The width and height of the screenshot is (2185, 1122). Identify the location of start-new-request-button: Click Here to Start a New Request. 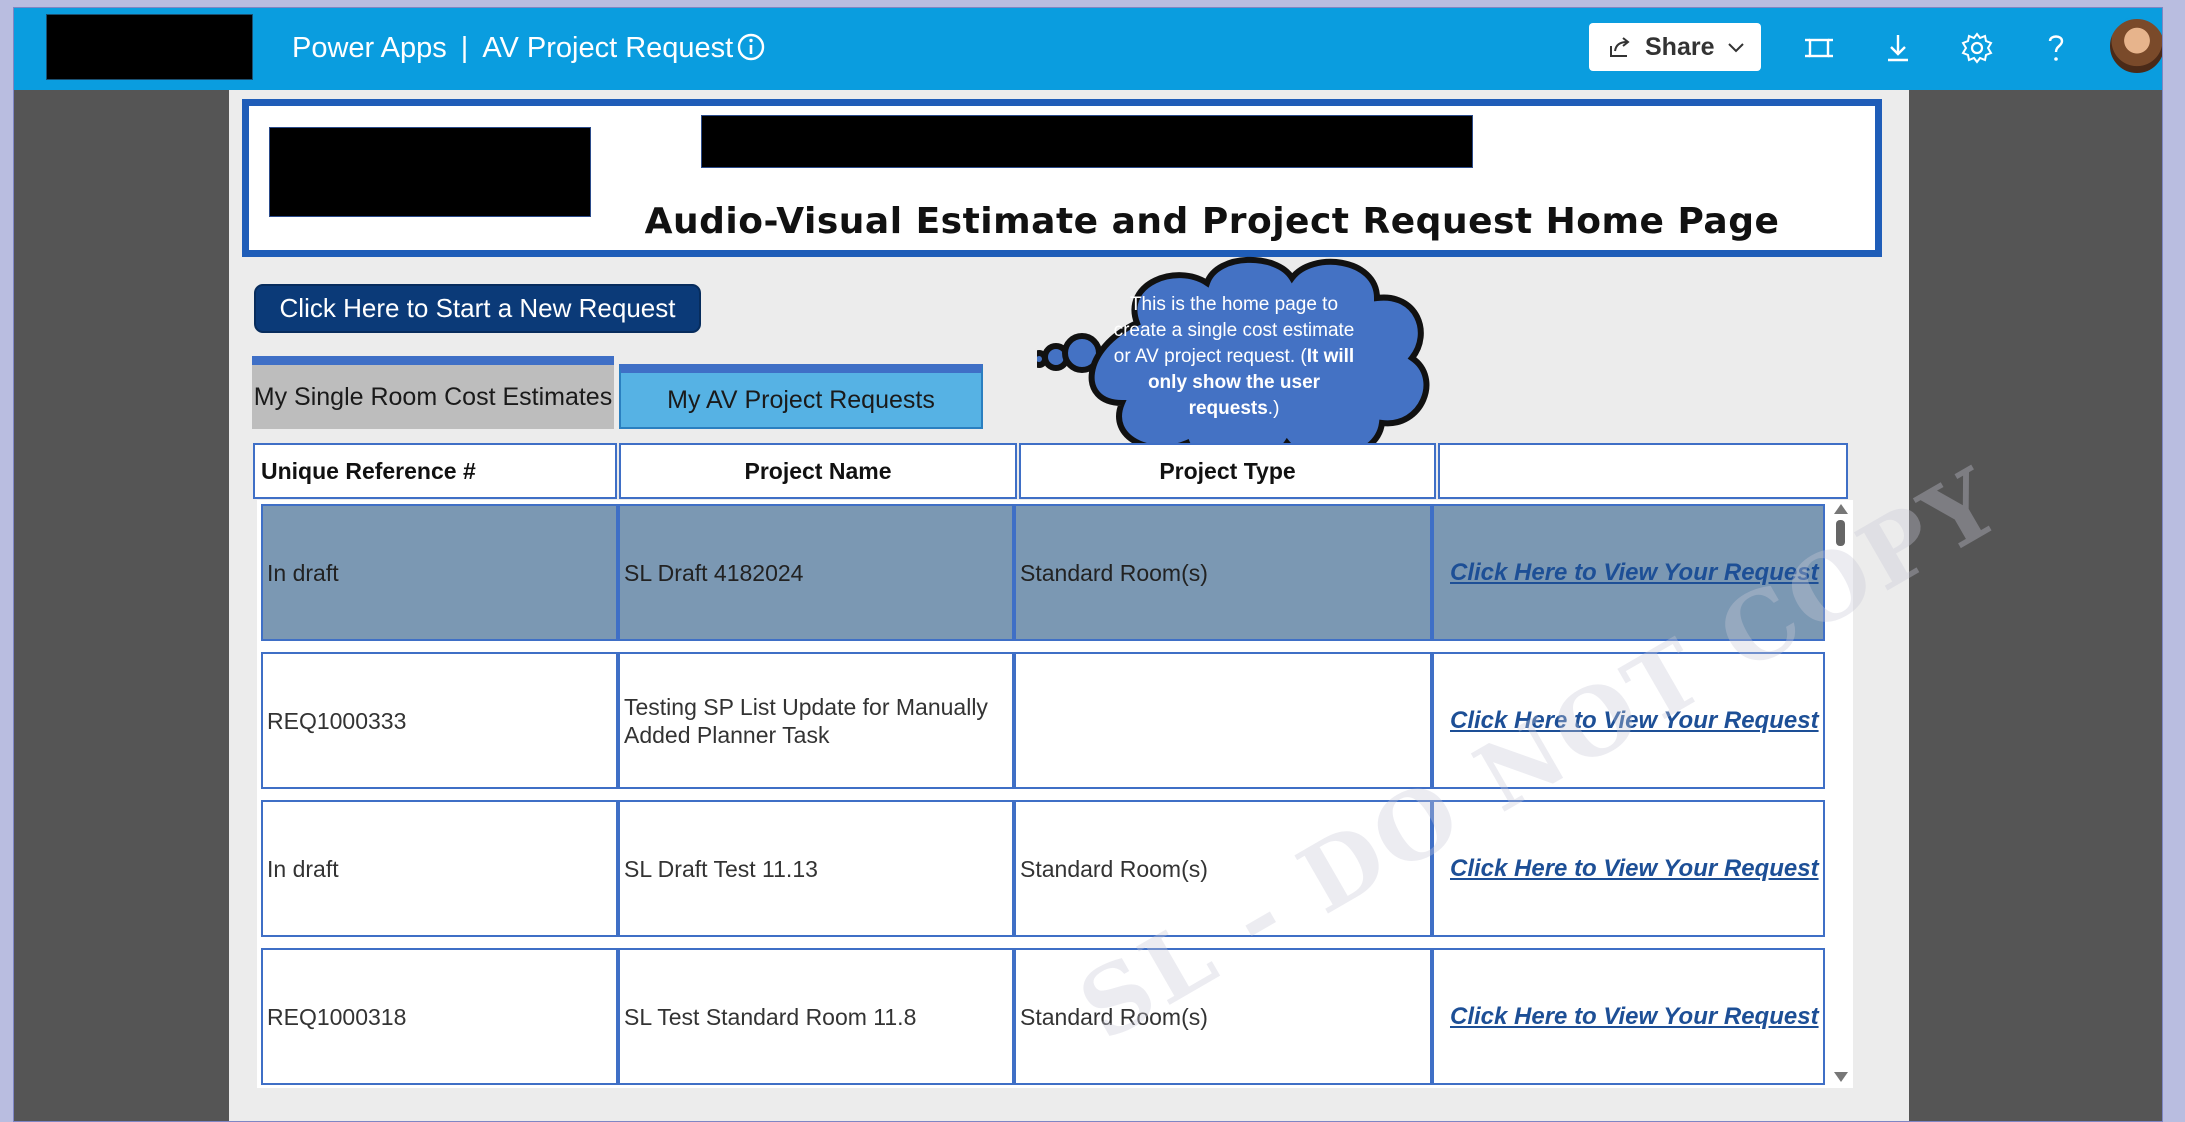
(477, 308).